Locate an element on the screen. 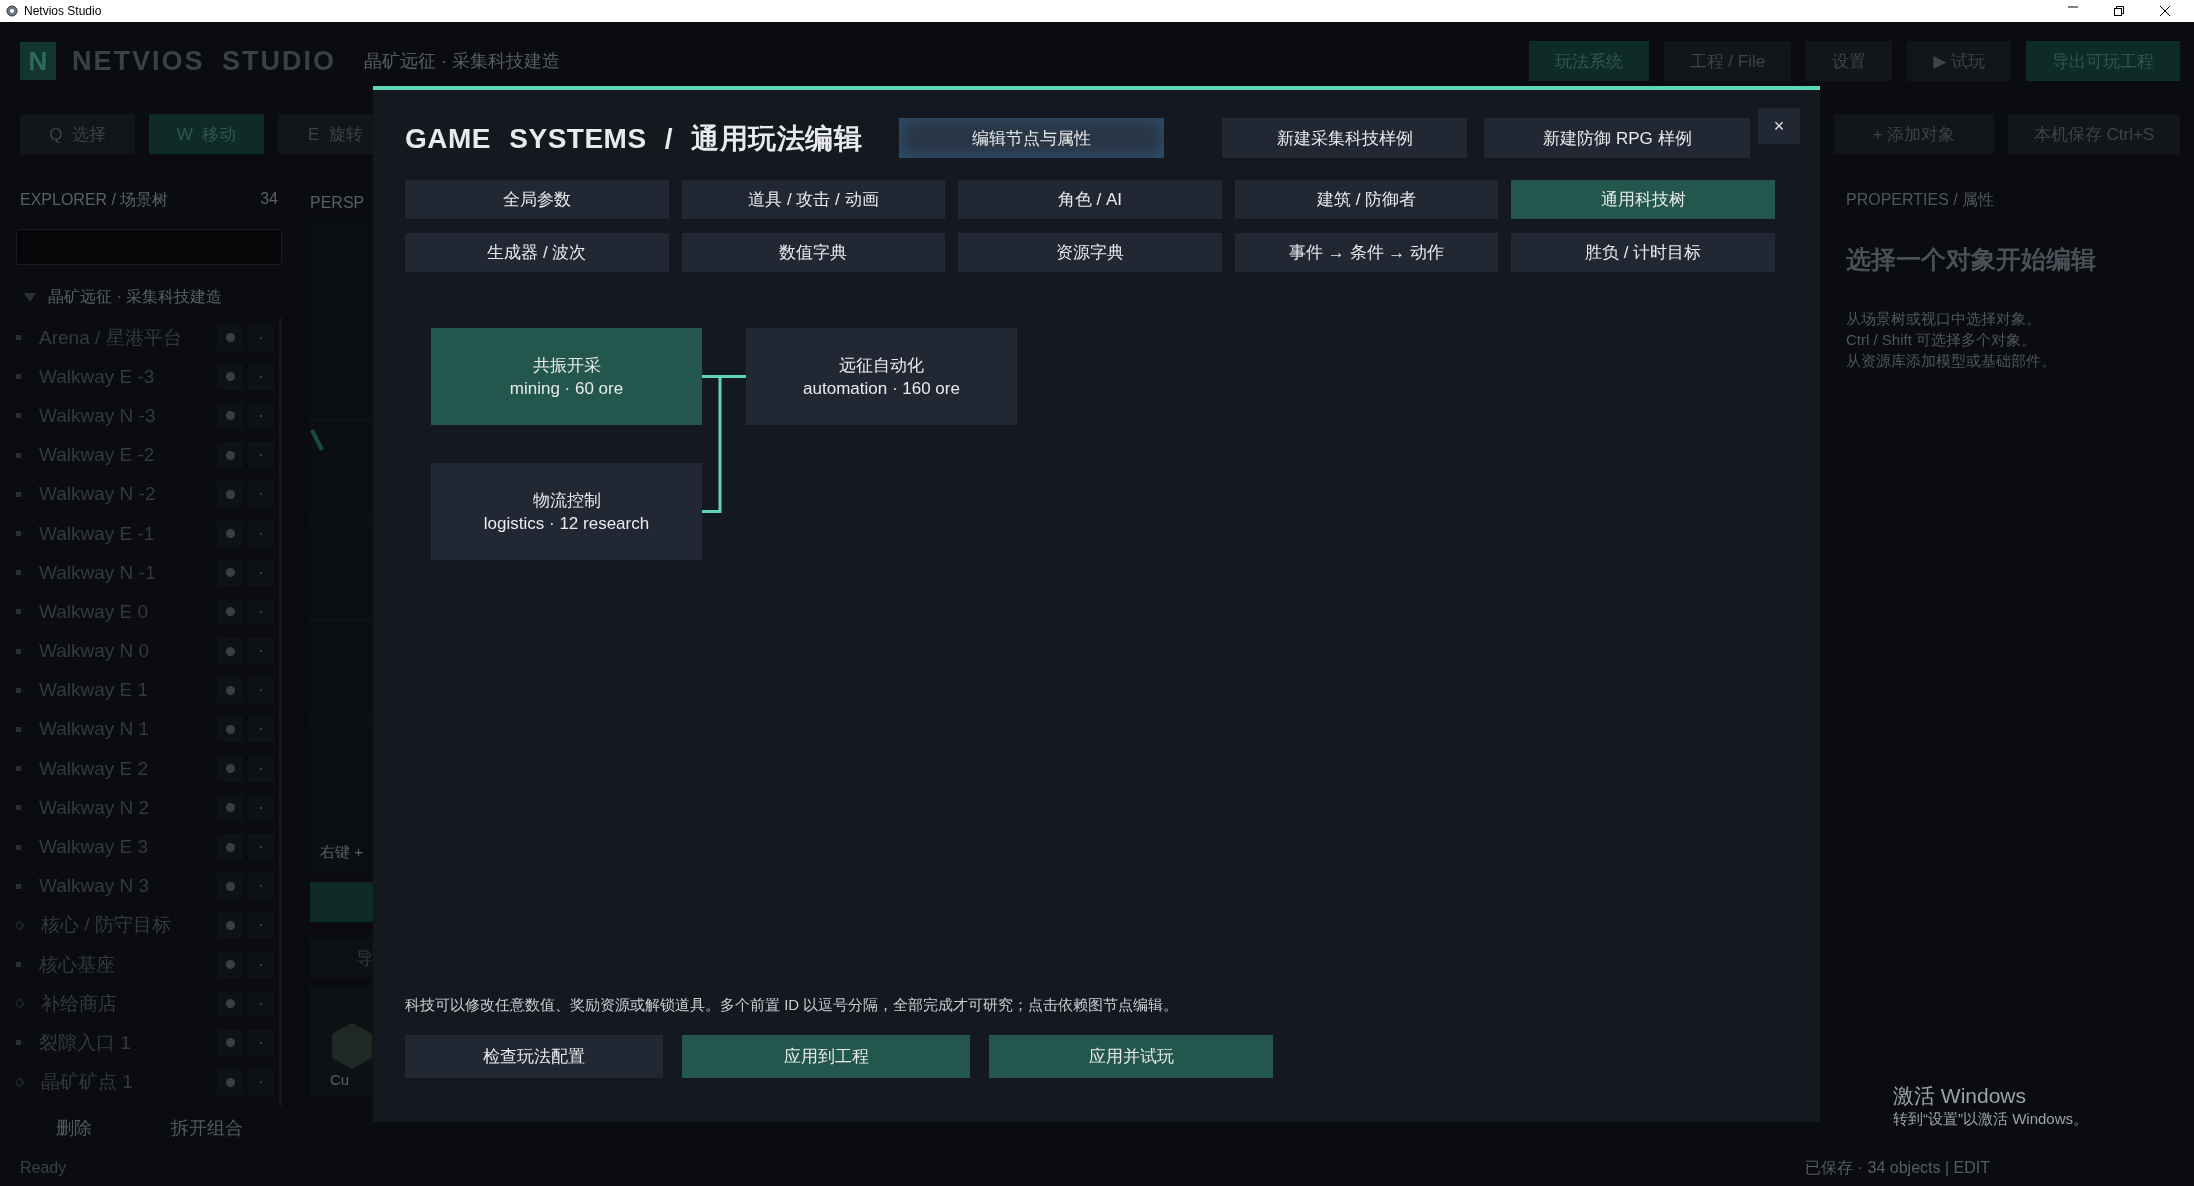 Image resolution: width=2194 pixels, height=1186 pixels. panel-title: PROPERTIES / 属性 is located at coordinates (1921, 200).